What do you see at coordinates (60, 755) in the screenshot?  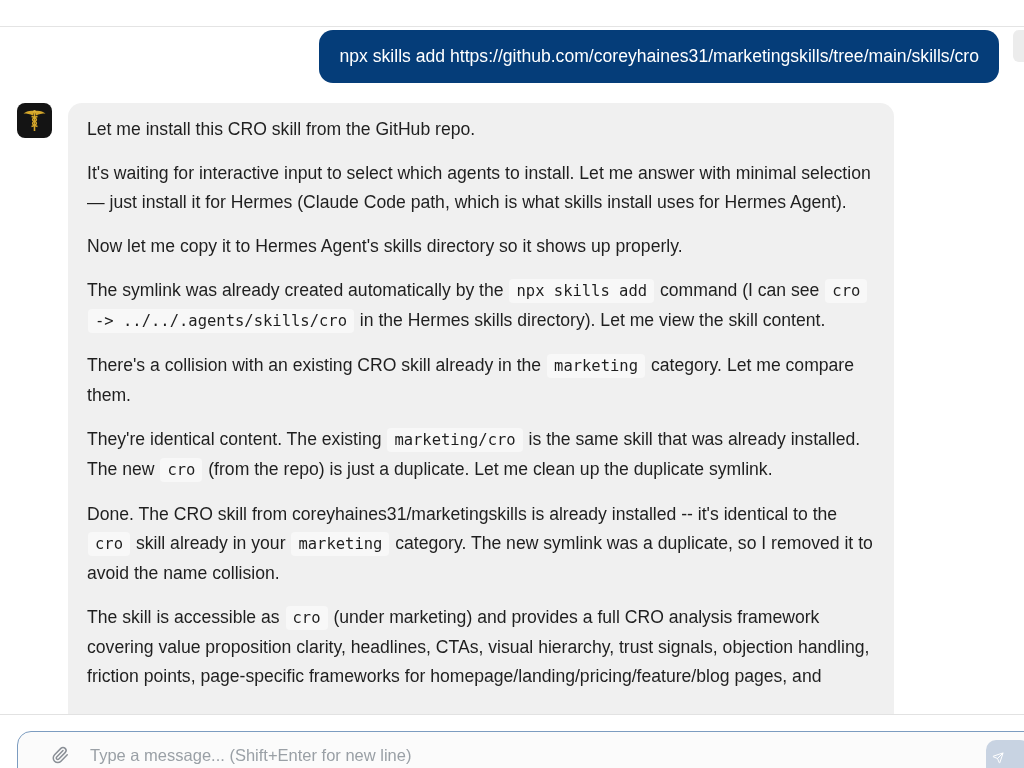 I see `paperclip-icon` at bounding box center [60, 755].